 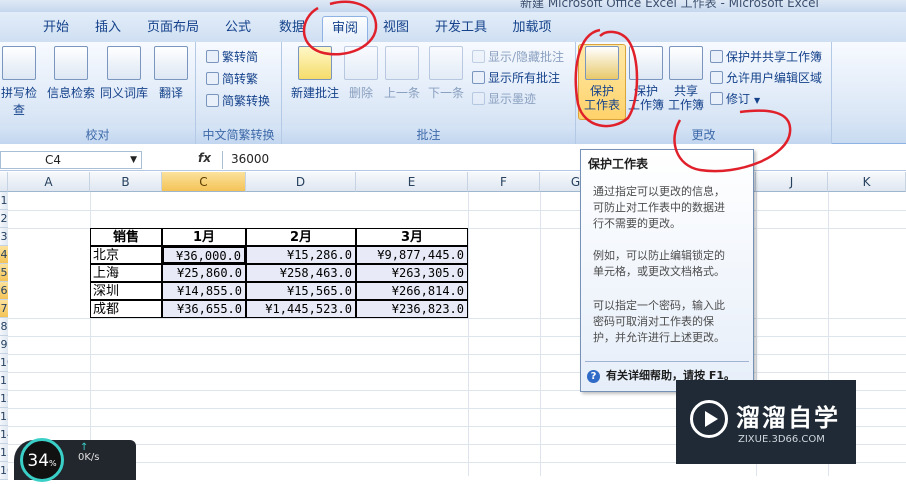 I want to click on table-cell-city: 北京, so click(x=126, y=255).